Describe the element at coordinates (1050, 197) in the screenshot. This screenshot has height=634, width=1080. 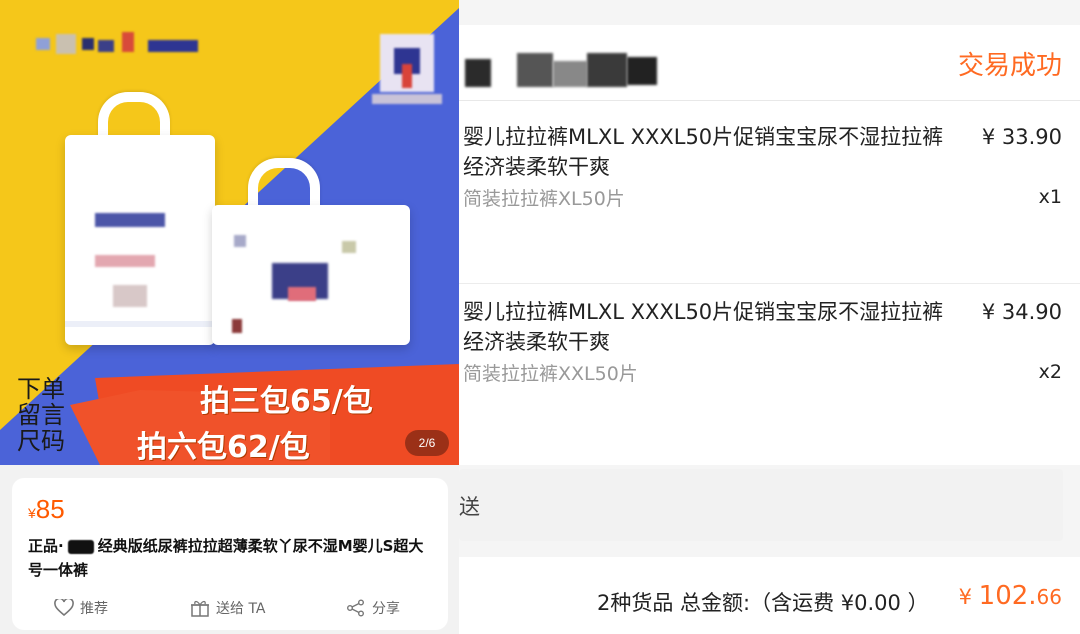
I see `item-quantity: x1` at that location.